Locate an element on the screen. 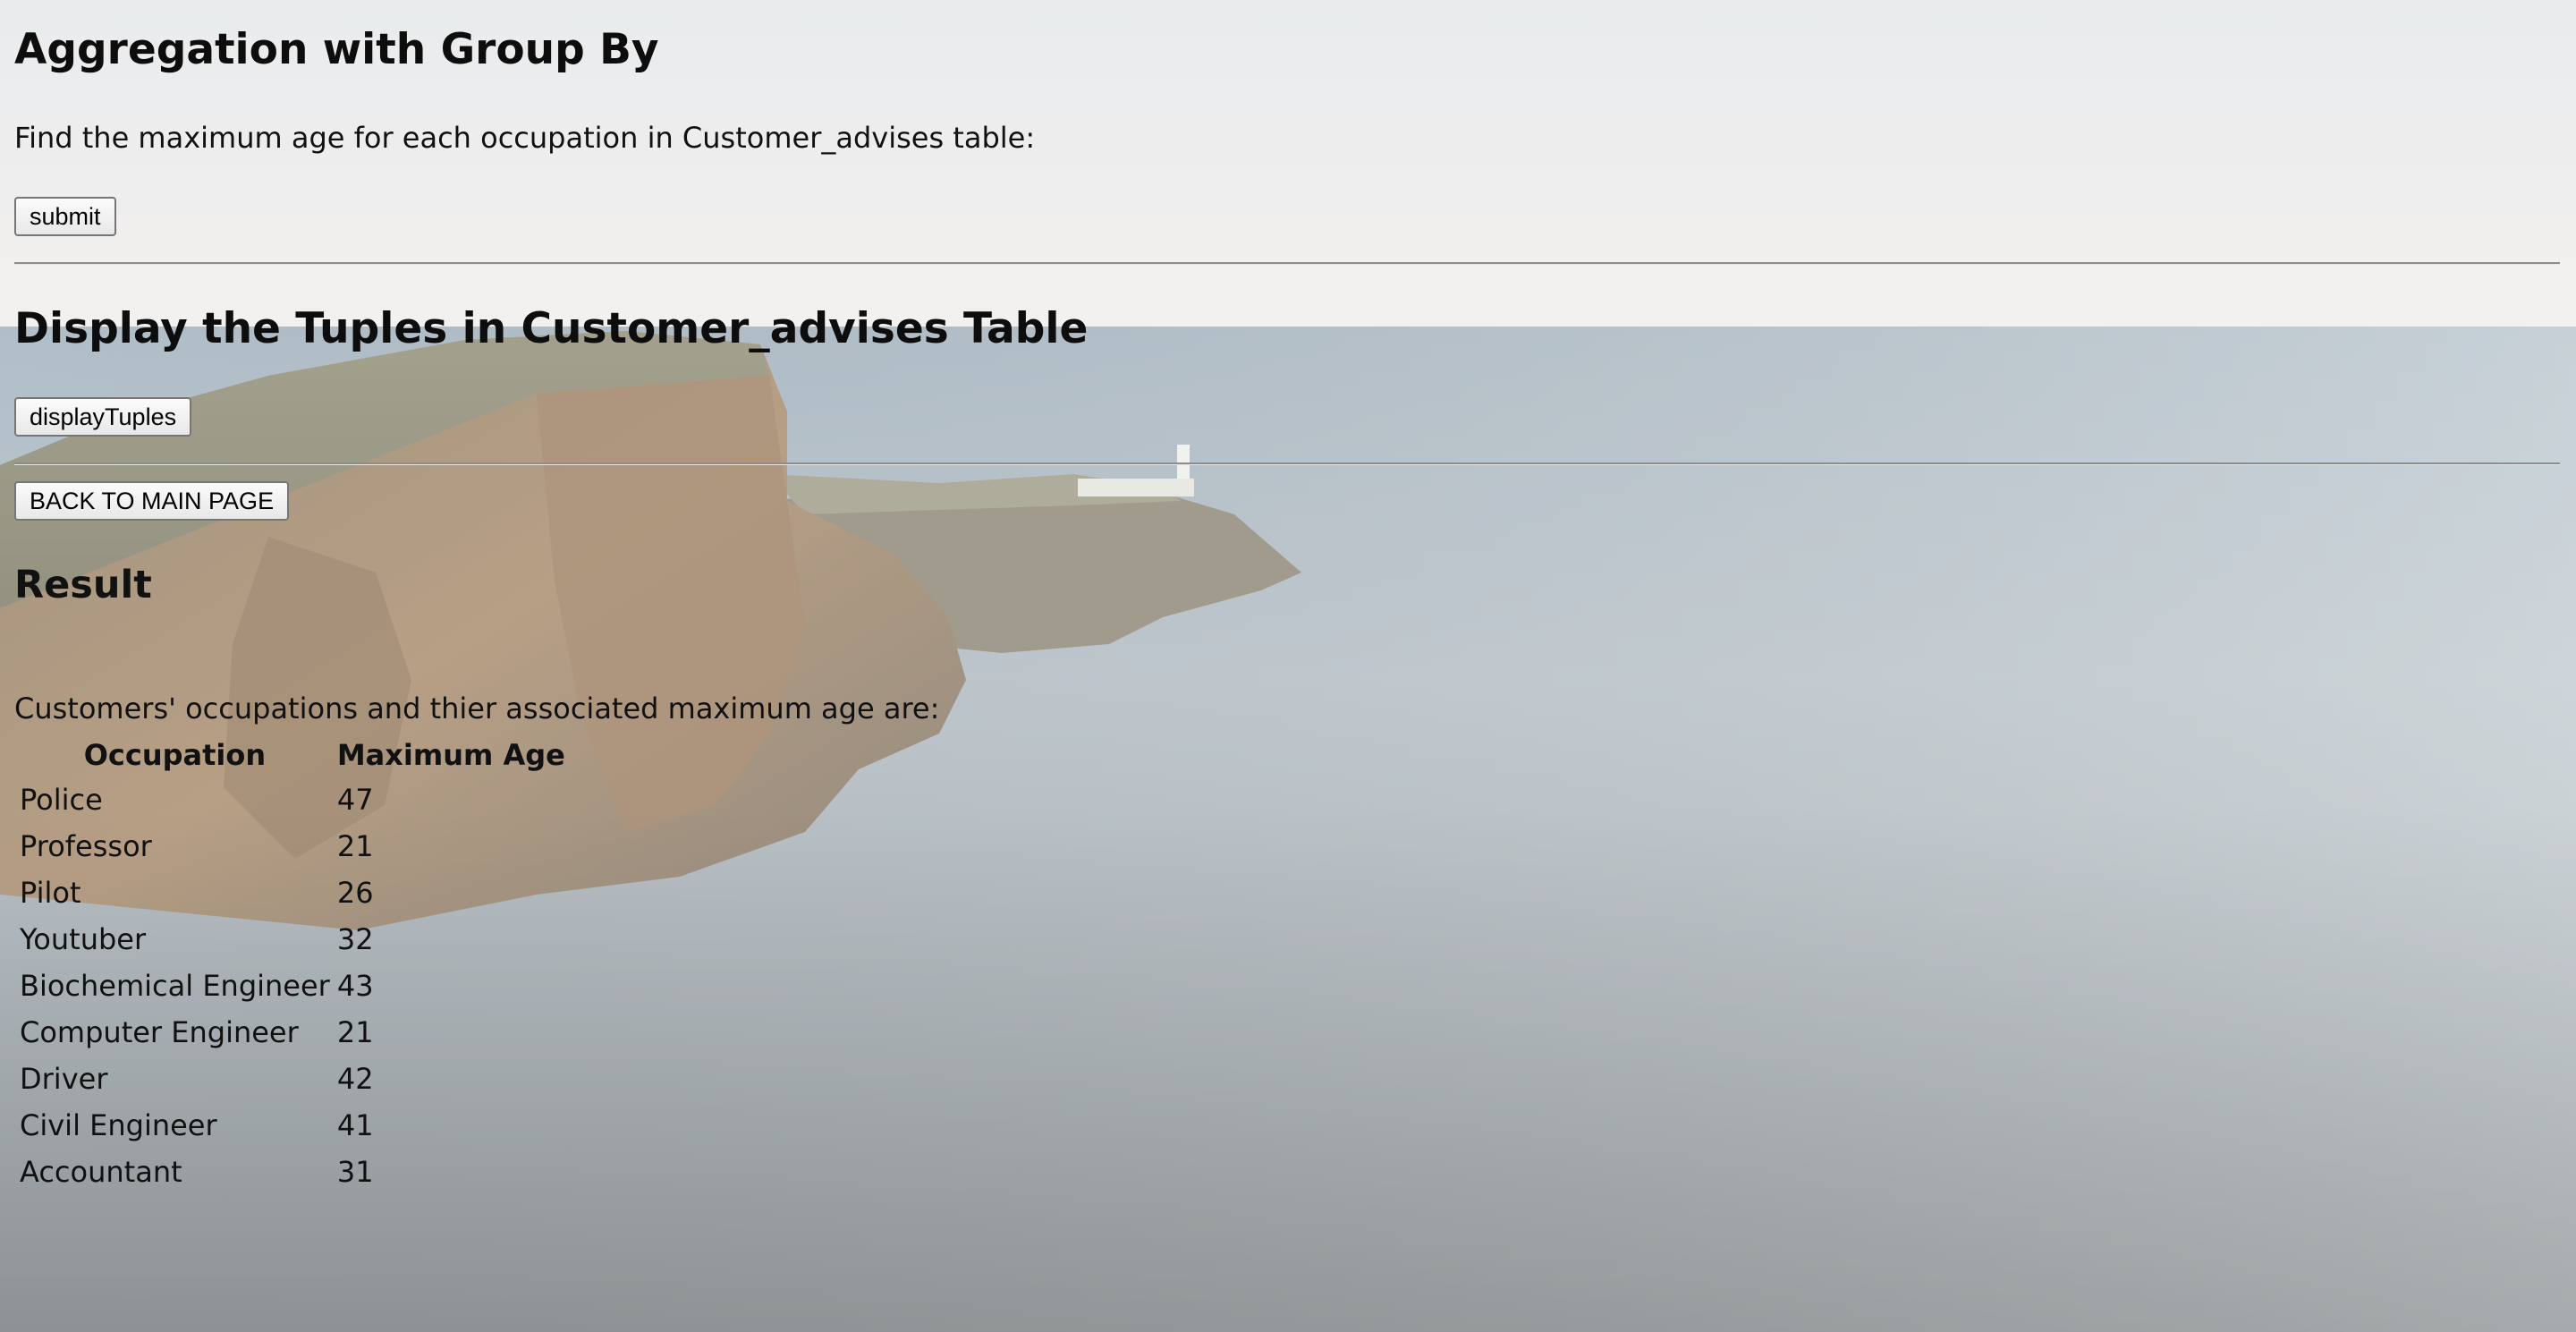  display-tuples-button: displayTuples is located at coordinates (103, 417).